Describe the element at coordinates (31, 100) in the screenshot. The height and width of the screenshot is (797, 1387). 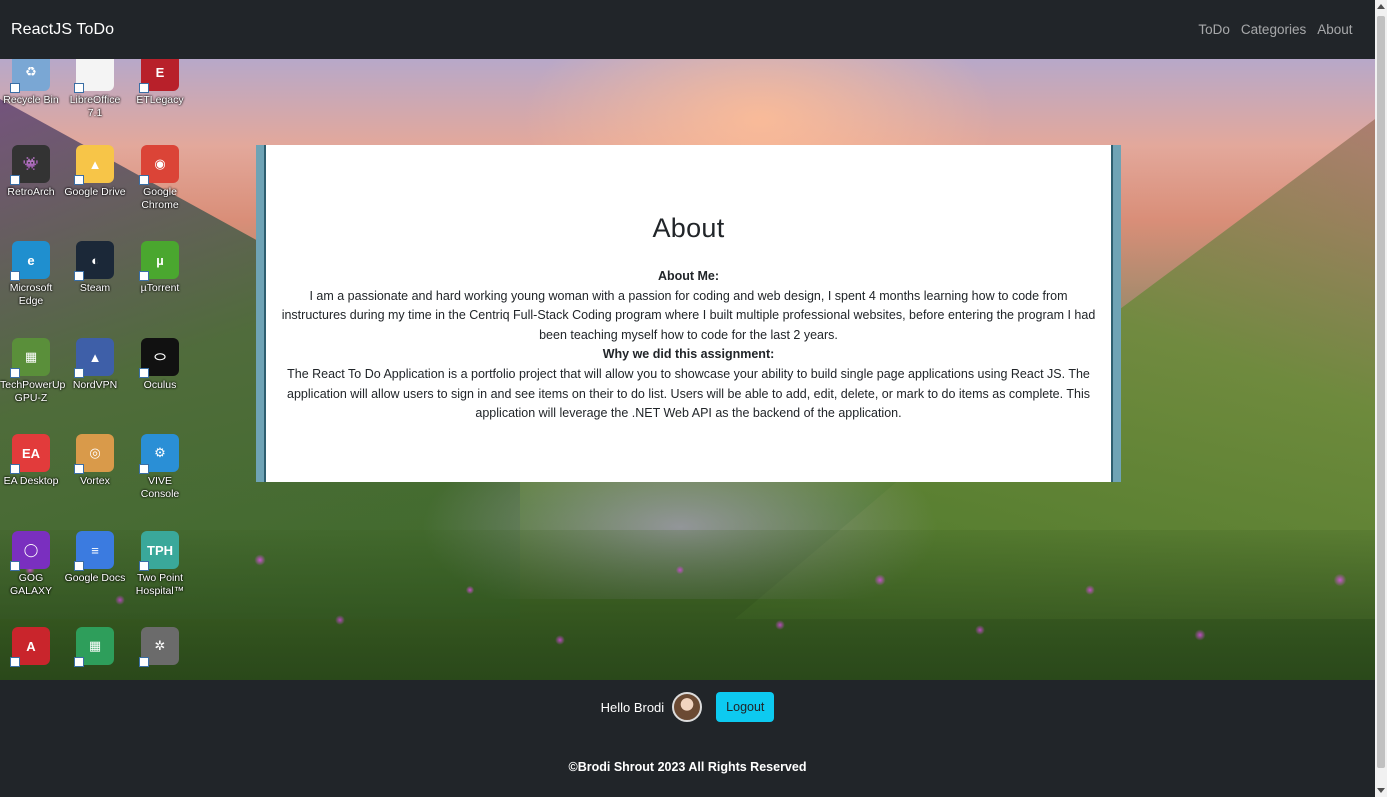
I see `desktop-icon-label: Recycle Bin` at that location.